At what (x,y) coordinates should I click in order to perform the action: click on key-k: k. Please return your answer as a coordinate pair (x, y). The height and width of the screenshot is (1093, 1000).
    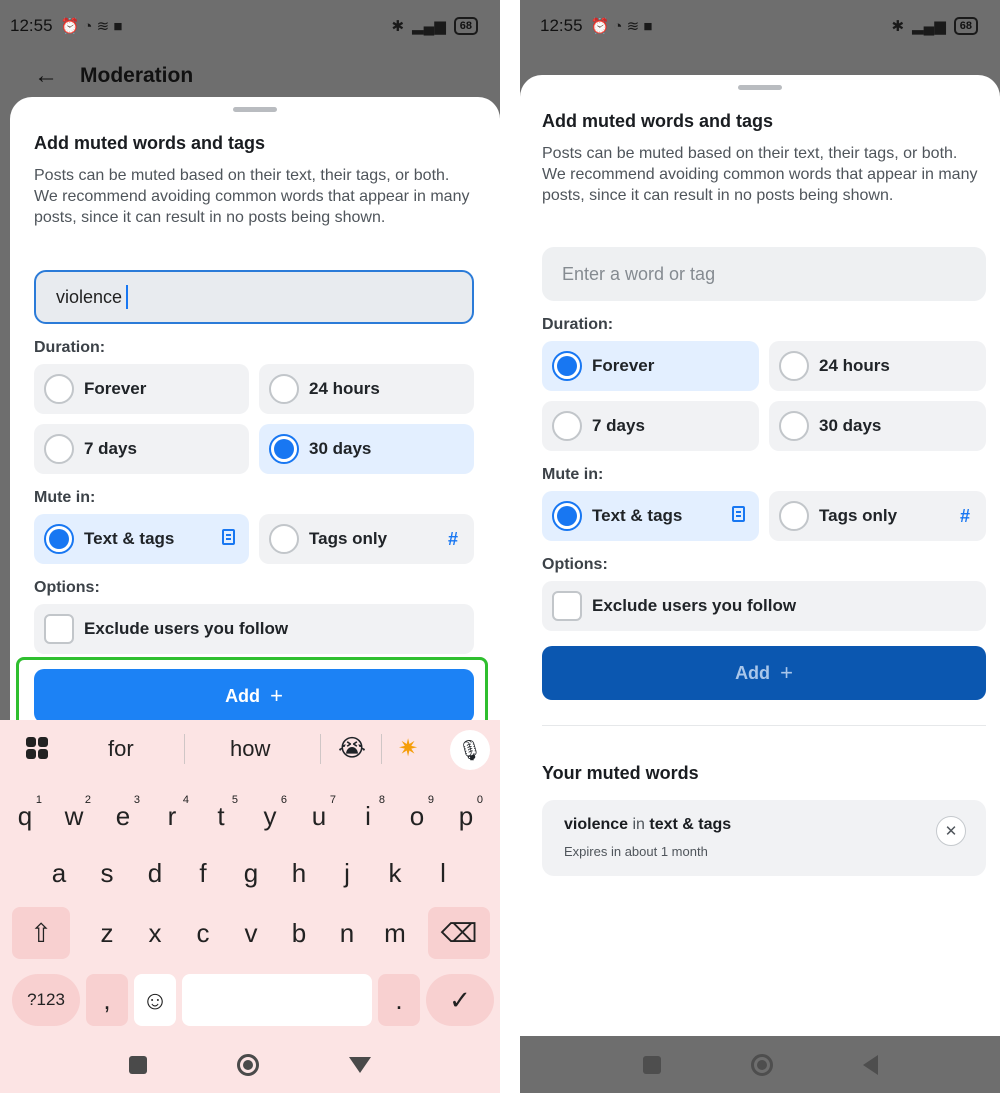
    Looking at the image, I should click on (395, 873).